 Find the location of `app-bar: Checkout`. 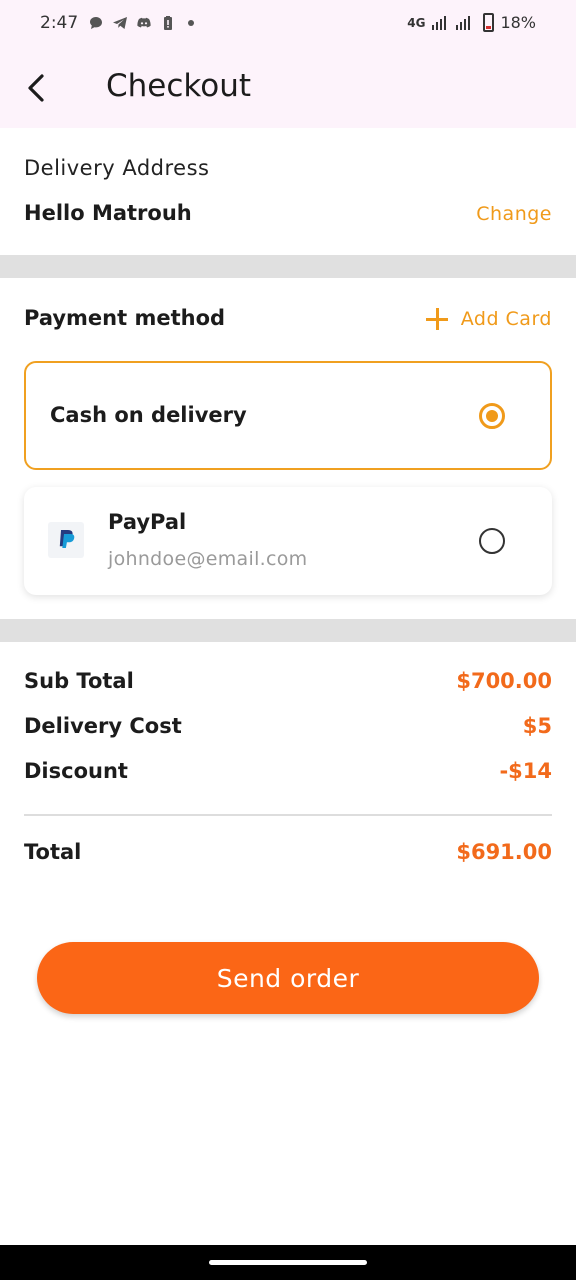

app-bar: Checkout is located at coordinates (288, 88).